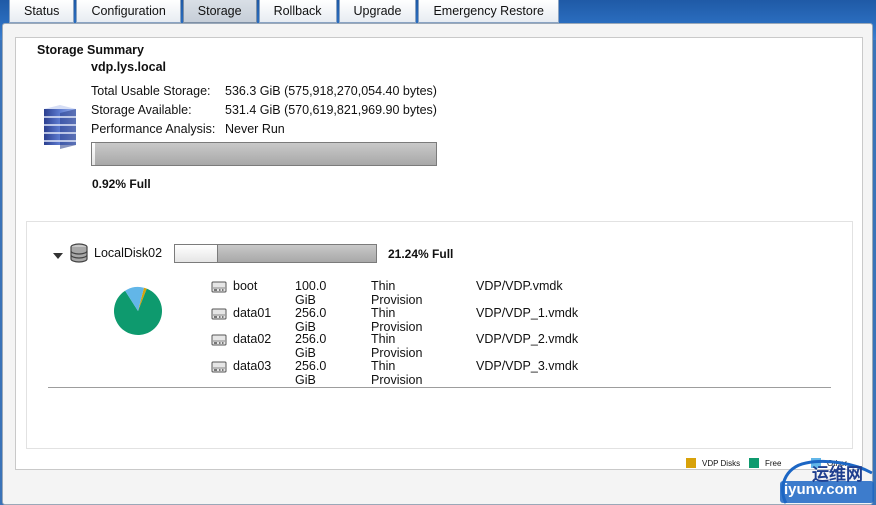 The height and width of the screenshot is (505, 876). What do you see at coordinates (153, 129) in the screenshot?
I see `performance-analysis-label: Performance Analysis:` at bounding box center [153, 129].